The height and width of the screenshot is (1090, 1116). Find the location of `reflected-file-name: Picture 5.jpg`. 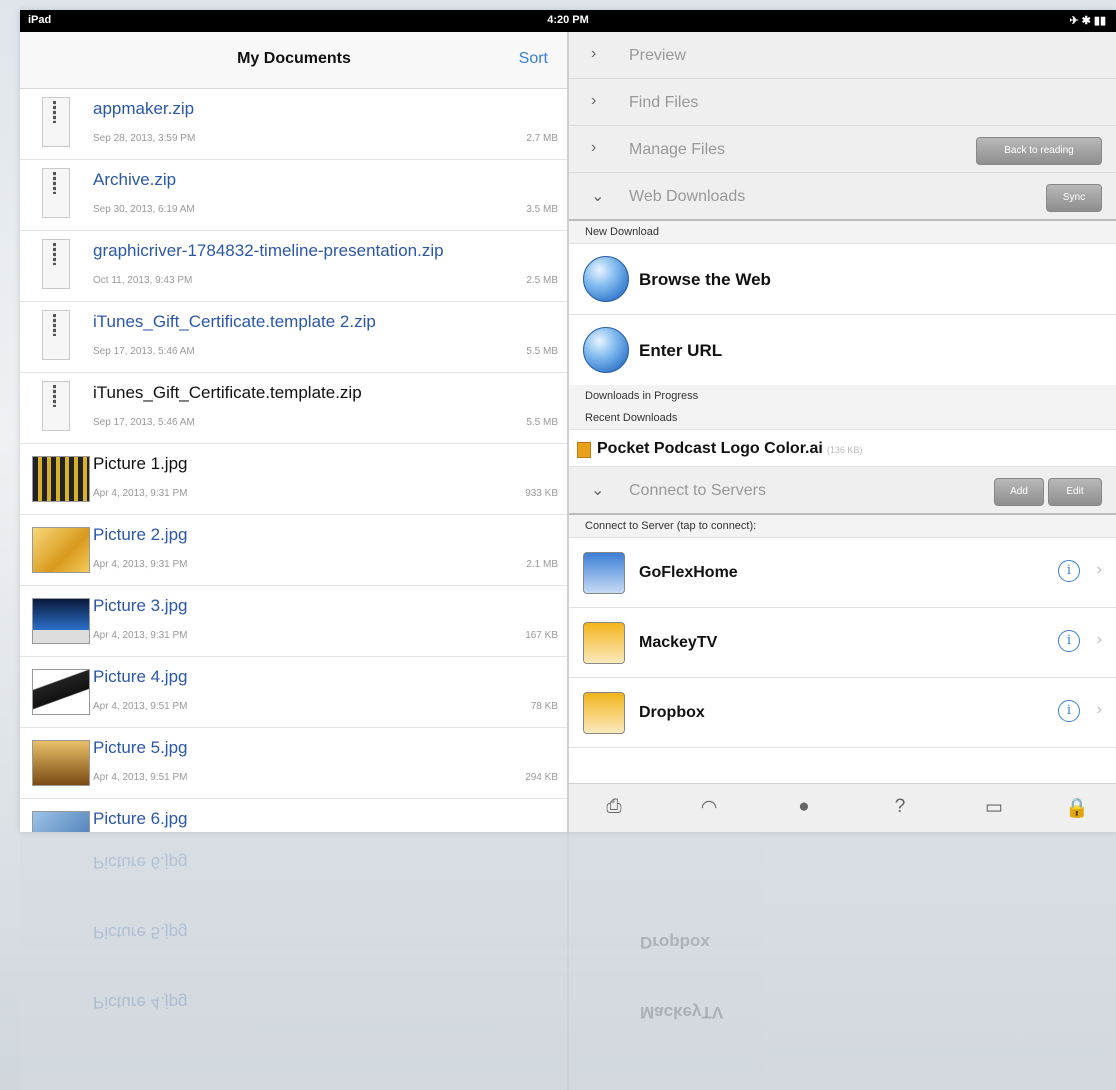

reflected-file-name: Picture 5.jpg is located at coordinates (140, 932).